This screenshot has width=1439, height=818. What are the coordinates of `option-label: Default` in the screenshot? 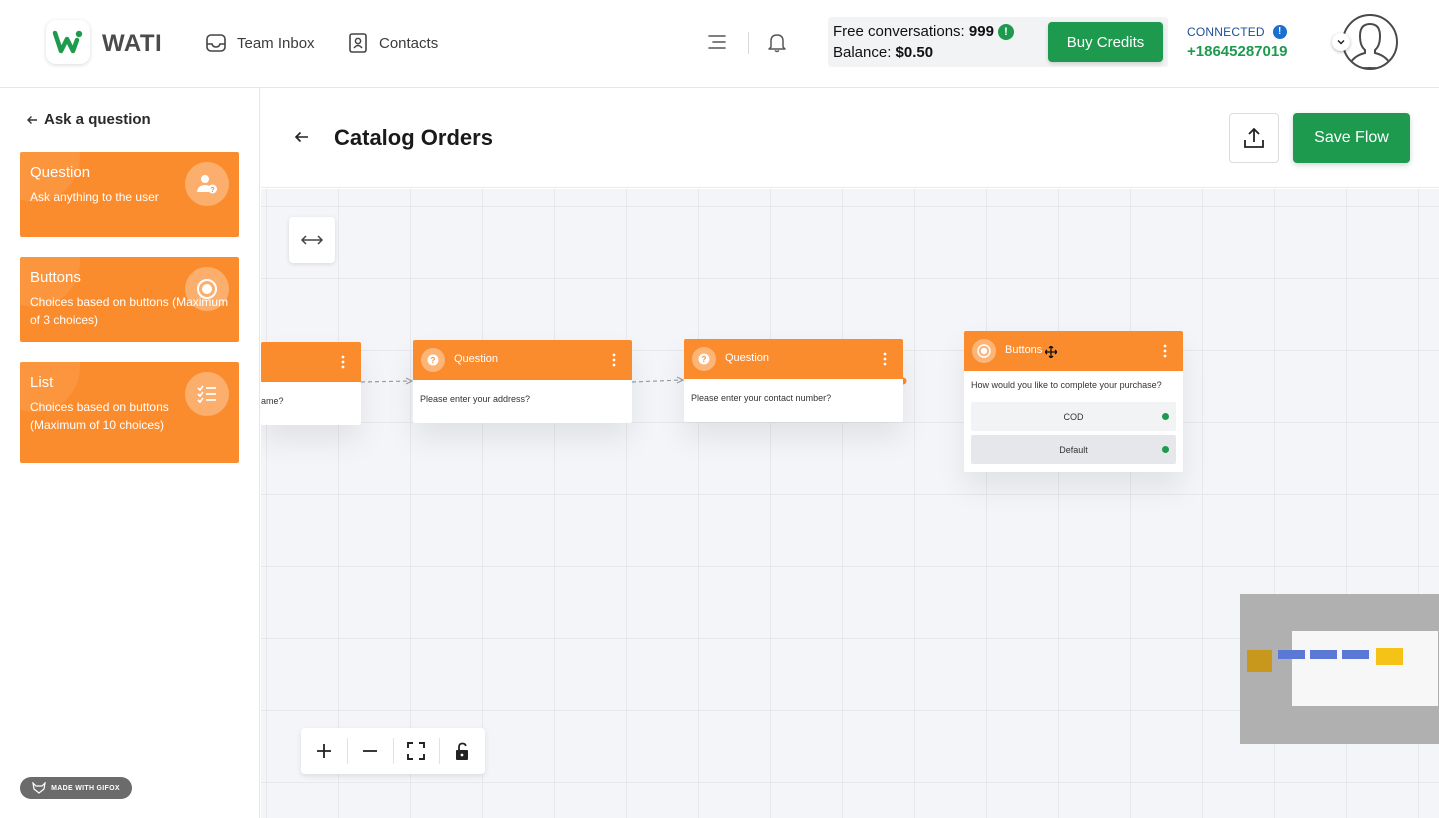 It's located at (1073, 449).